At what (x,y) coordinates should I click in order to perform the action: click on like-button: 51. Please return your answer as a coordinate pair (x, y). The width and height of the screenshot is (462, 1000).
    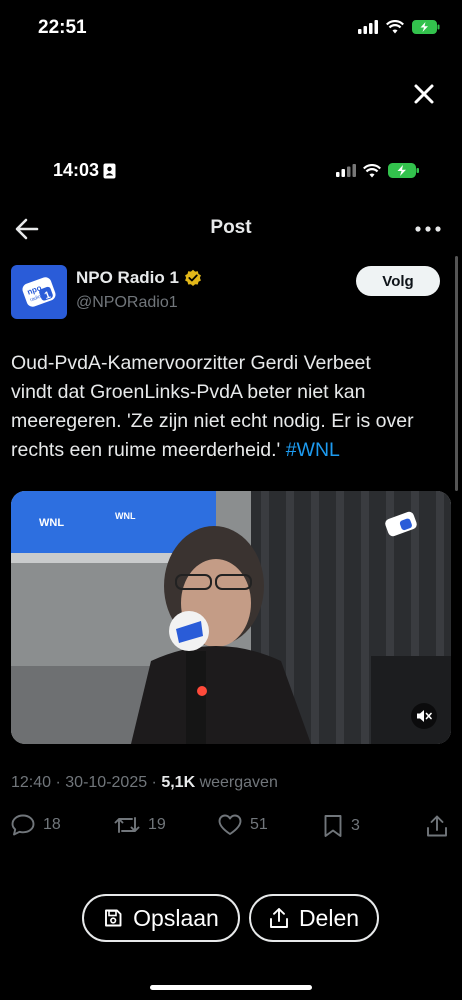
    Looking at the image, I should click on (243, 825).